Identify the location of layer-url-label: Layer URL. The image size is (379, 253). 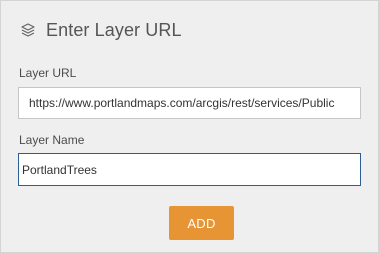
(48, 73).